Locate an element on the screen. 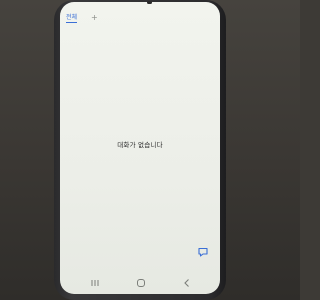 The width and height of the screenshot is (320, 300). home-icon is located at coordinates (141, 283).